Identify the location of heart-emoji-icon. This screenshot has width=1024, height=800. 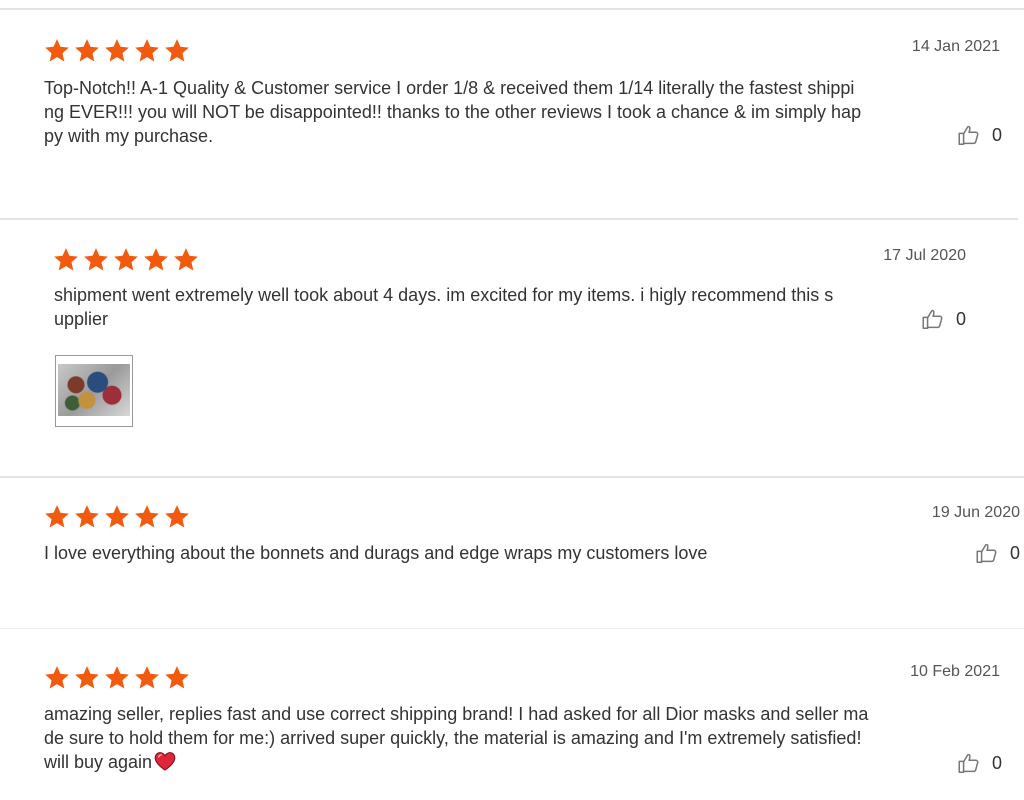
(165, 761).